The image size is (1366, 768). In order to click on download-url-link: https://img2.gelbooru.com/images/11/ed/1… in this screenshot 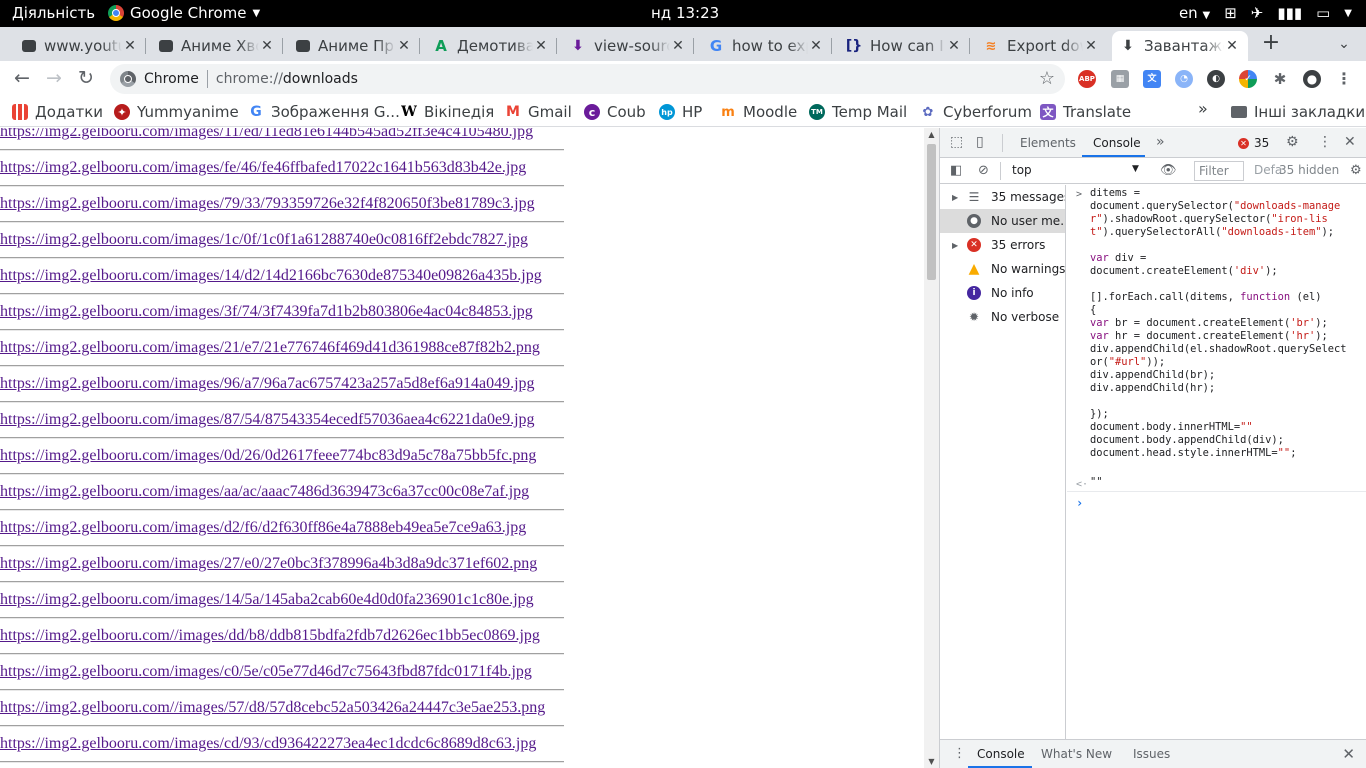, I will do `click(266, 134)`.